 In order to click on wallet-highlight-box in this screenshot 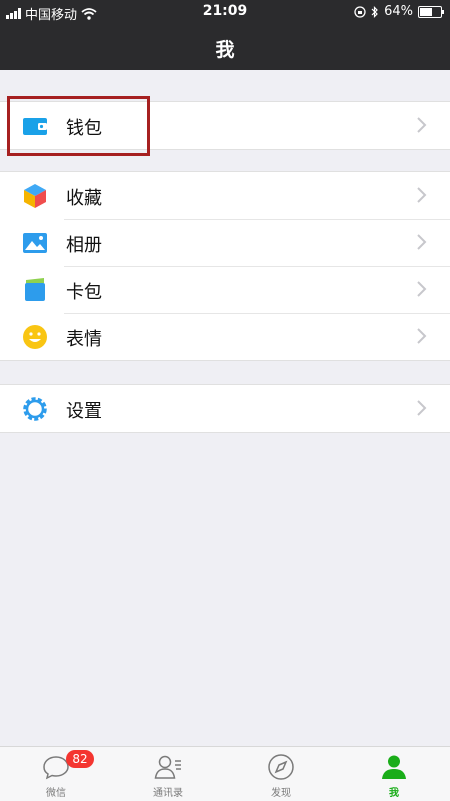, I will do `click(78, 126)`.